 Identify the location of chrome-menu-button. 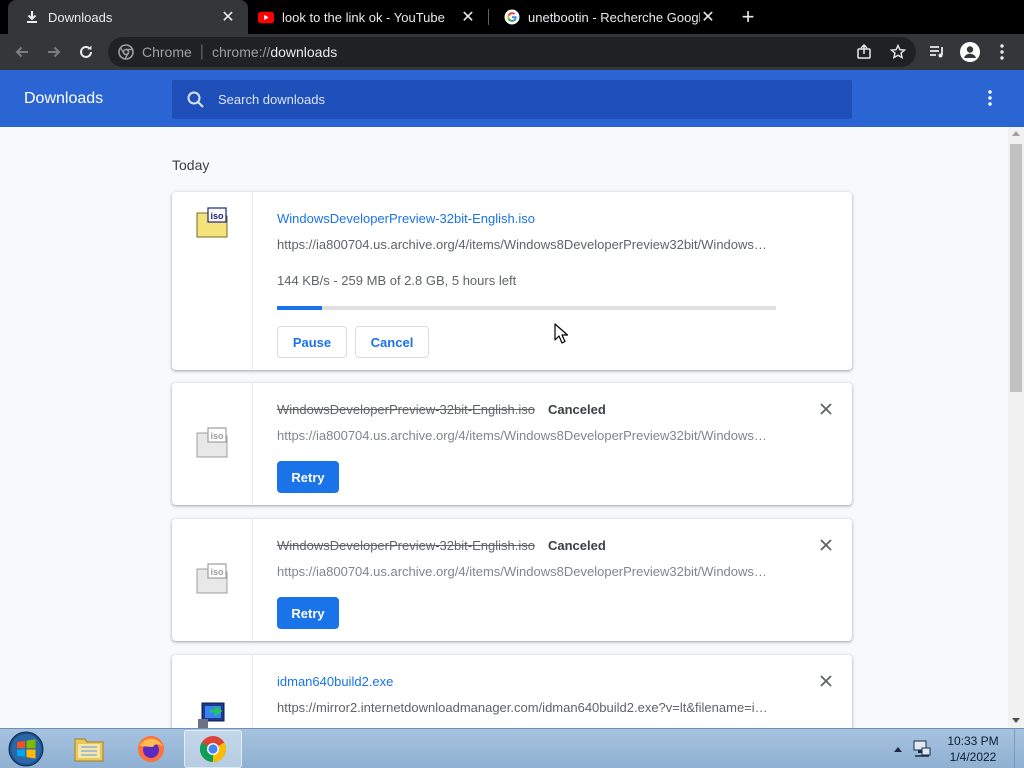
(1002, 52).